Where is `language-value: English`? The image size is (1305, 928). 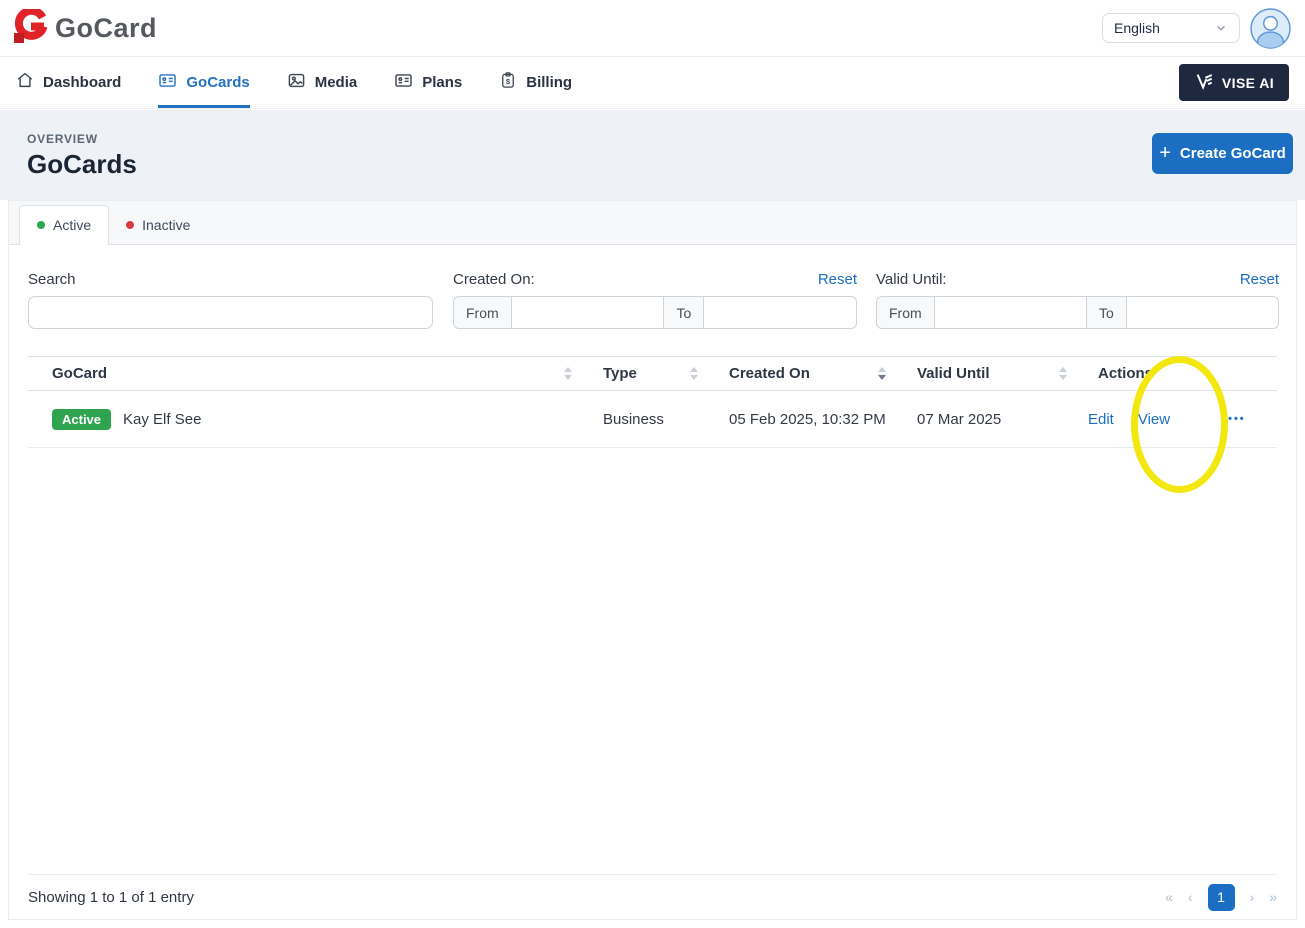 language-value: English is located at coordinates (1137, 28).